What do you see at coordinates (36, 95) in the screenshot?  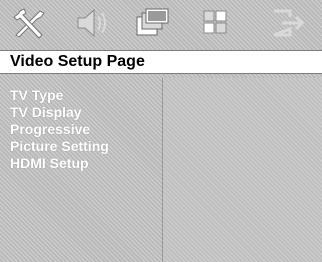 I see `menu-item-tv-type: TV Type` at bounding box center [36, 95].